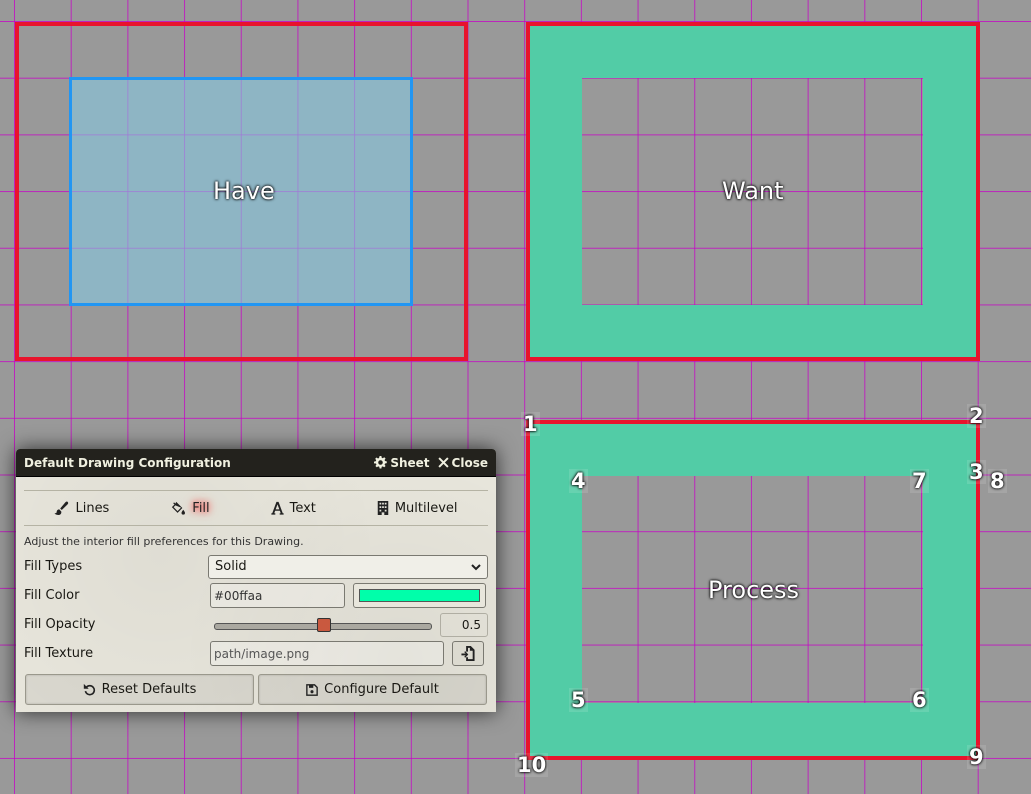 The height and width of the screenshot is (794, 1031). Describe the element at coordinates (244, 191) in the screenshot. I see `have-label: Have` at that location.